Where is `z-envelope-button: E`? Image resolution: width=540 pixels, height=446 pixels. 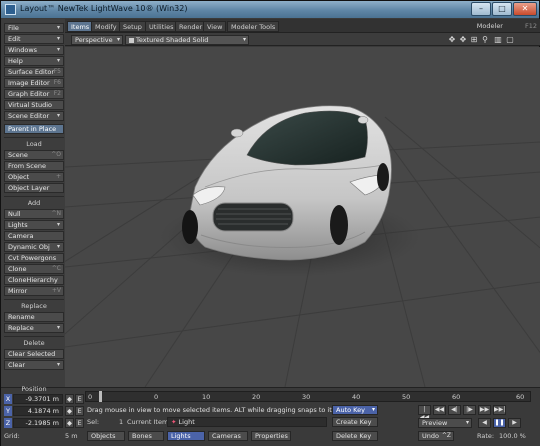 z-envelope-button: E is located at coordinates (79, 423).